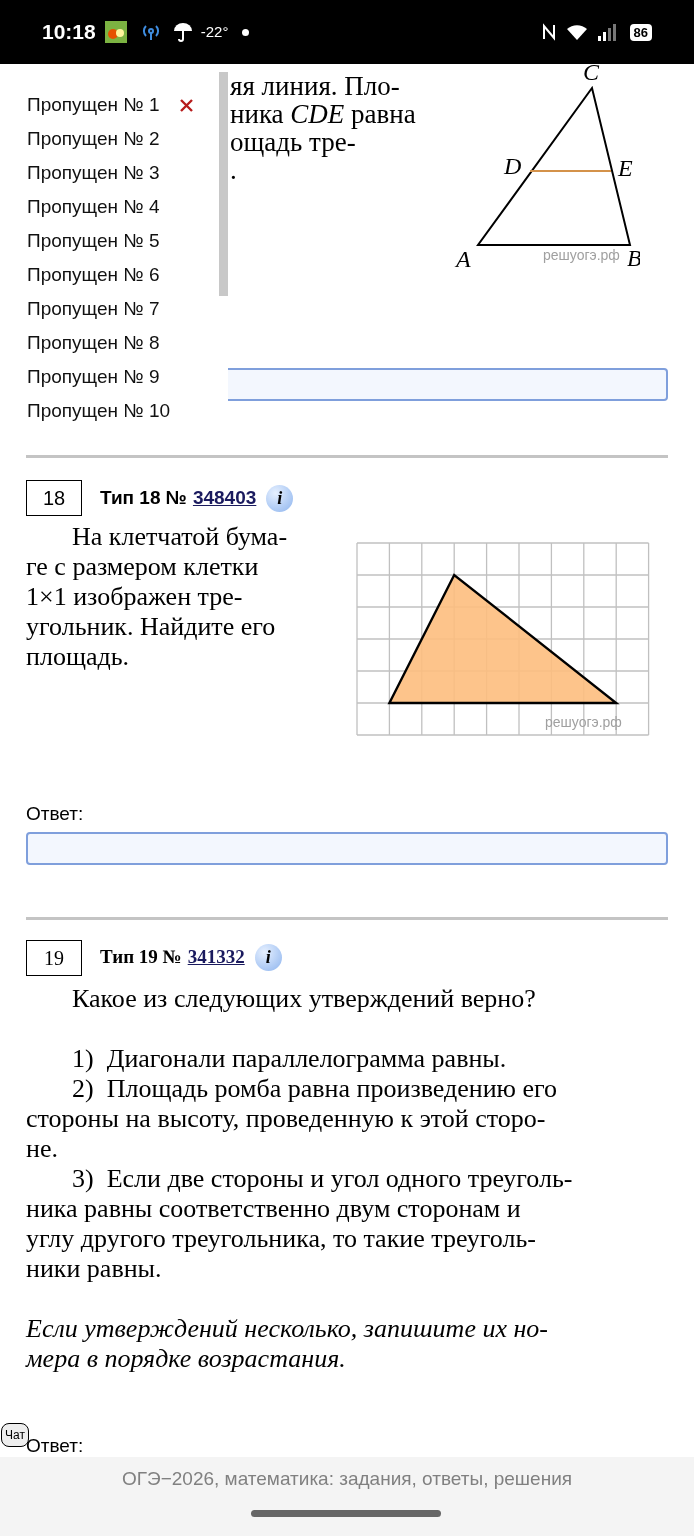  What do you see at coordinates (347, 848) in the screenshot?
I see `answer-field` at bounding box center [347, 848].